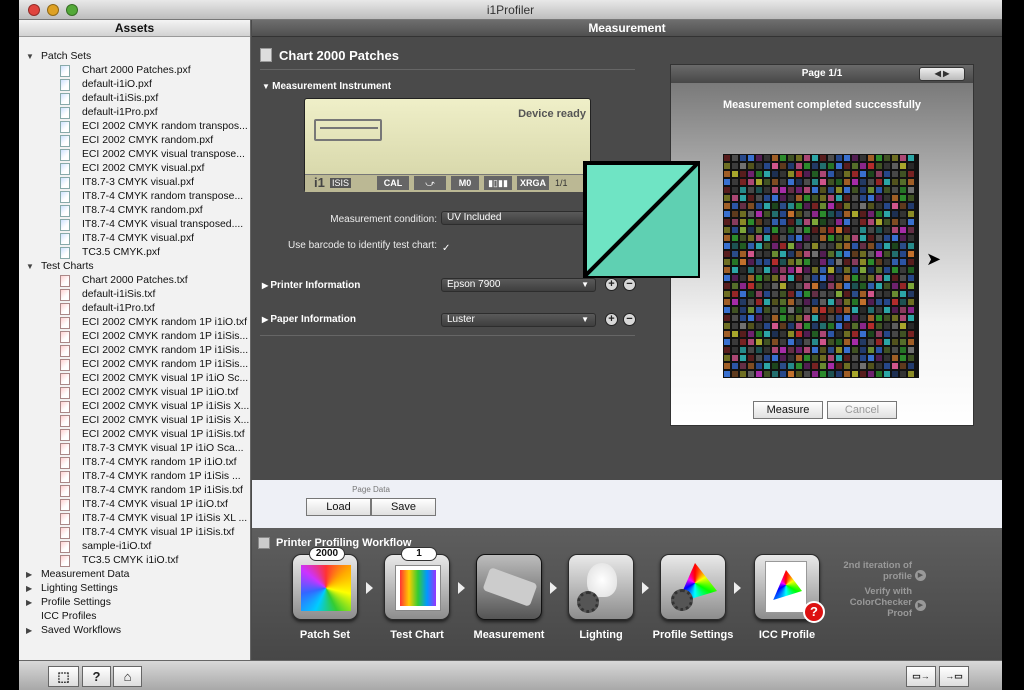 Image resolution: width=1024 pixels, height=690 pixels. What do you see at coordinates (134, 99) in the screenshot?
I see `patch-set-item: default-i1iSis.pxf` at bounding box center [134, 99].